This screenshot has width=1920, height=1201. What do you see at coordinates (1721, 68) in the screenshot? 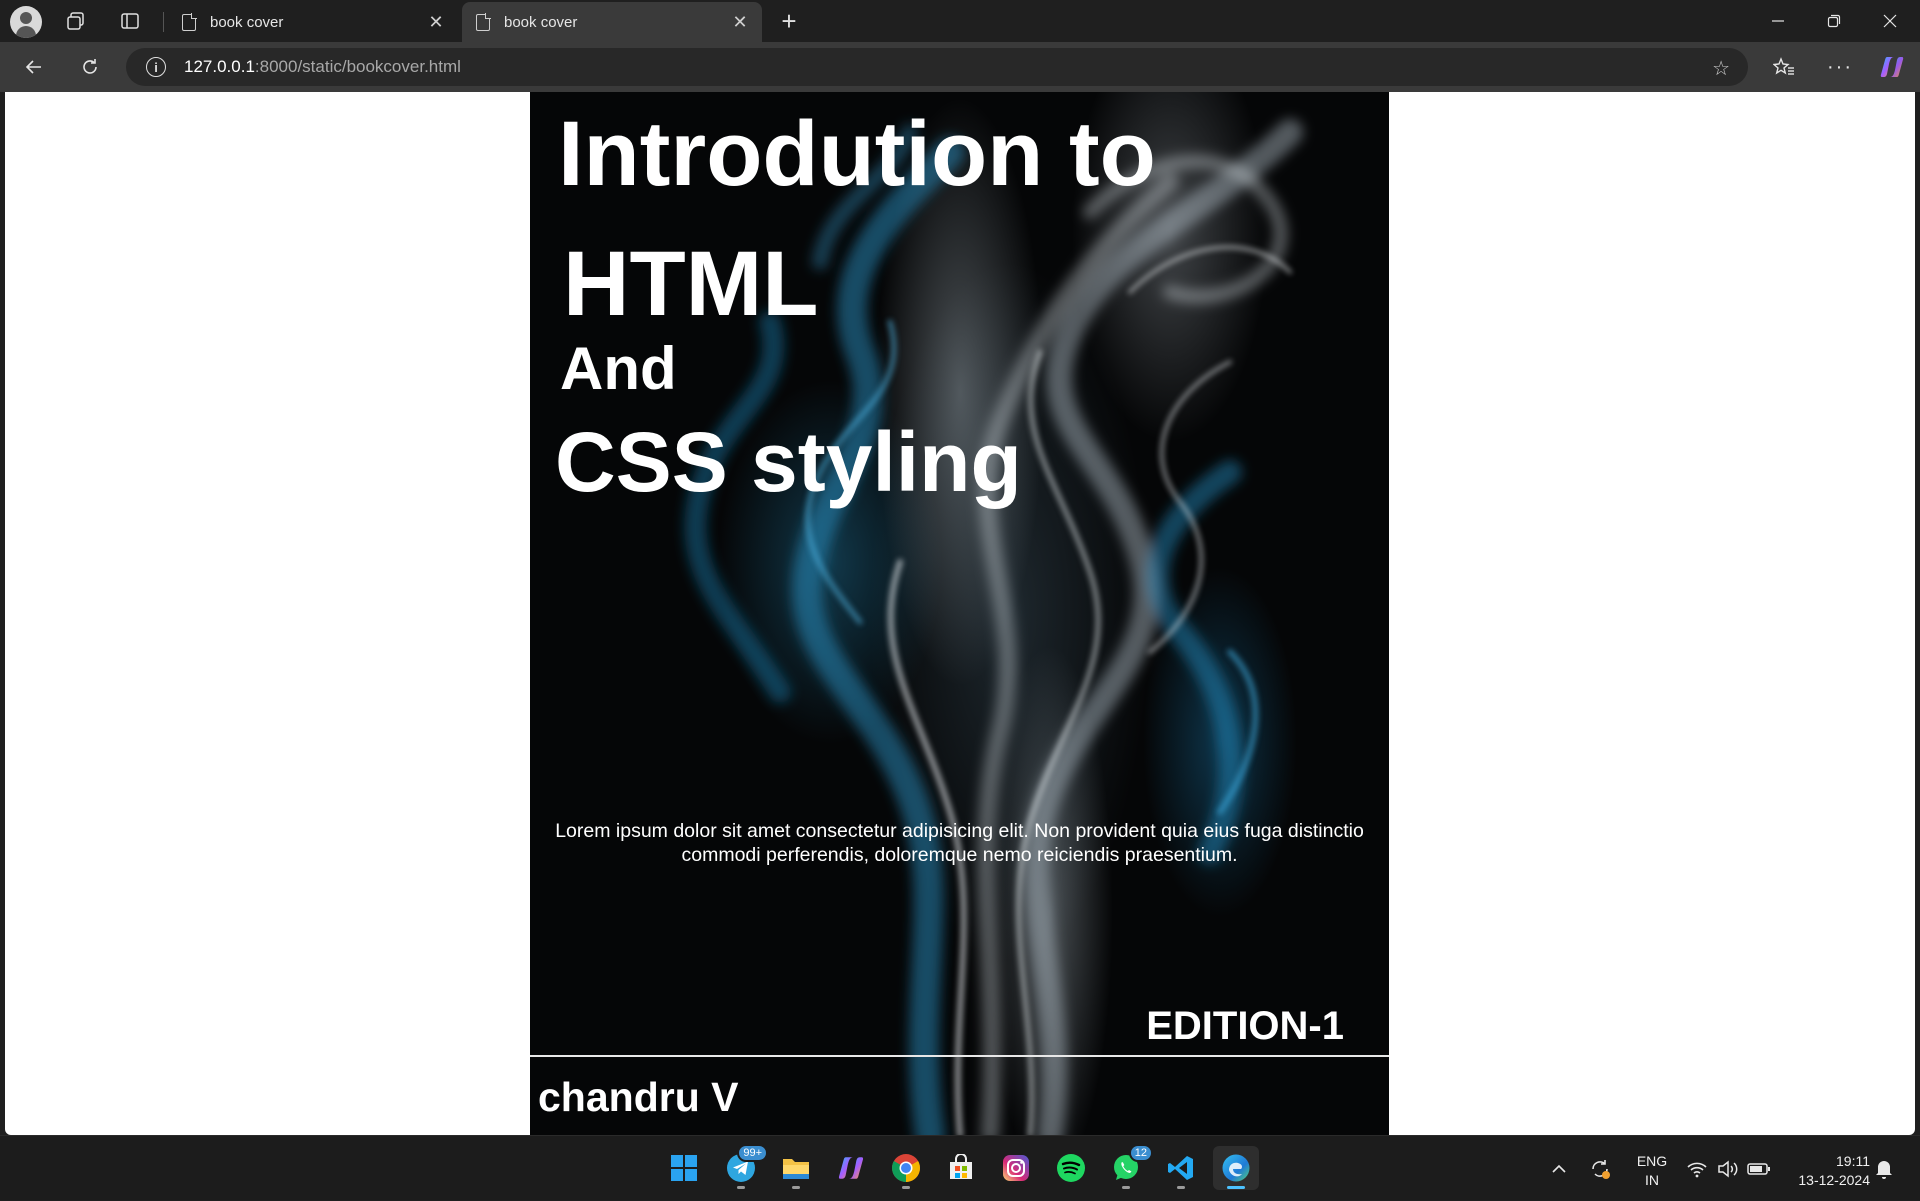
I see `favorite-star-icon: ☆` at bounding box center [1721, 68].